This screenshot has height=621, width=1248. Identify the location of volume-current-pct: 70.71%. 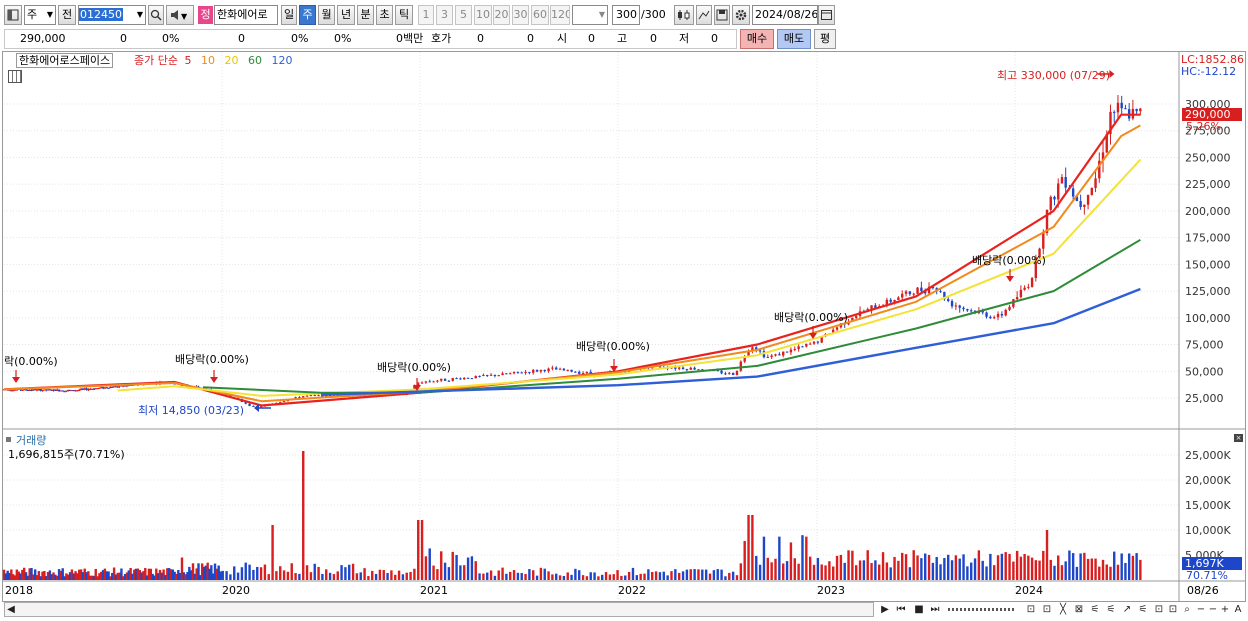
(1207, 575).